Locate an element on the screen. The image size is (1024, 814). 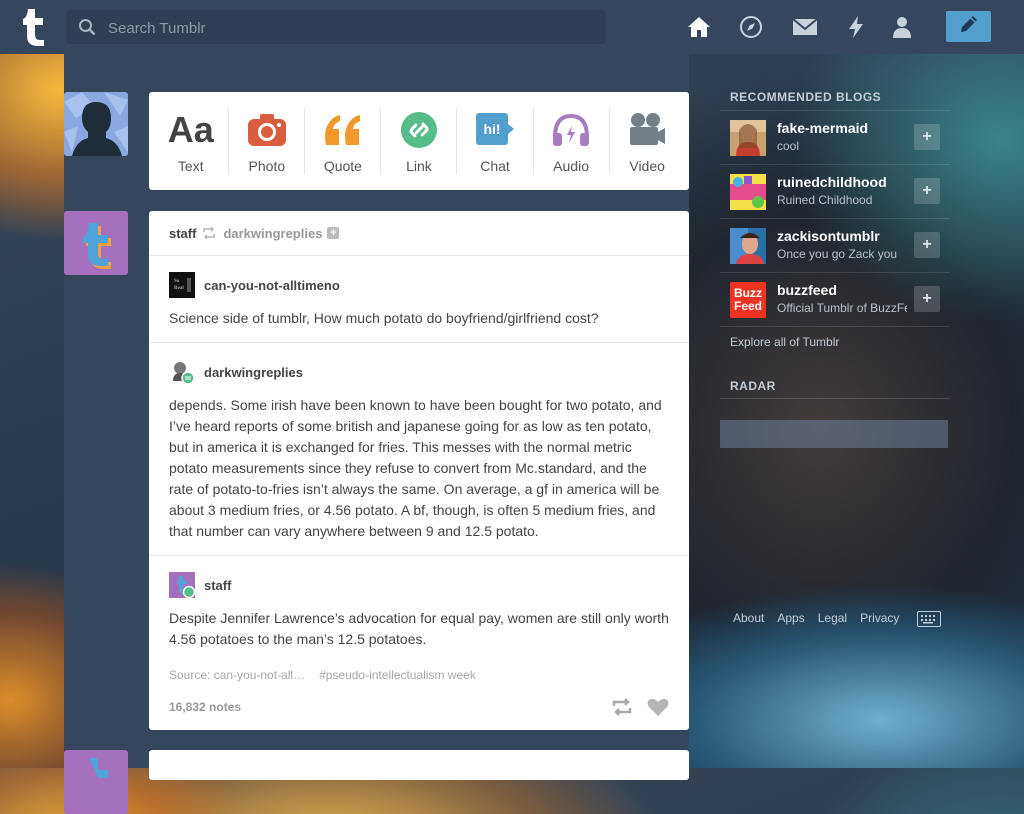
pencil-icon is located at coordinates (969, 26).